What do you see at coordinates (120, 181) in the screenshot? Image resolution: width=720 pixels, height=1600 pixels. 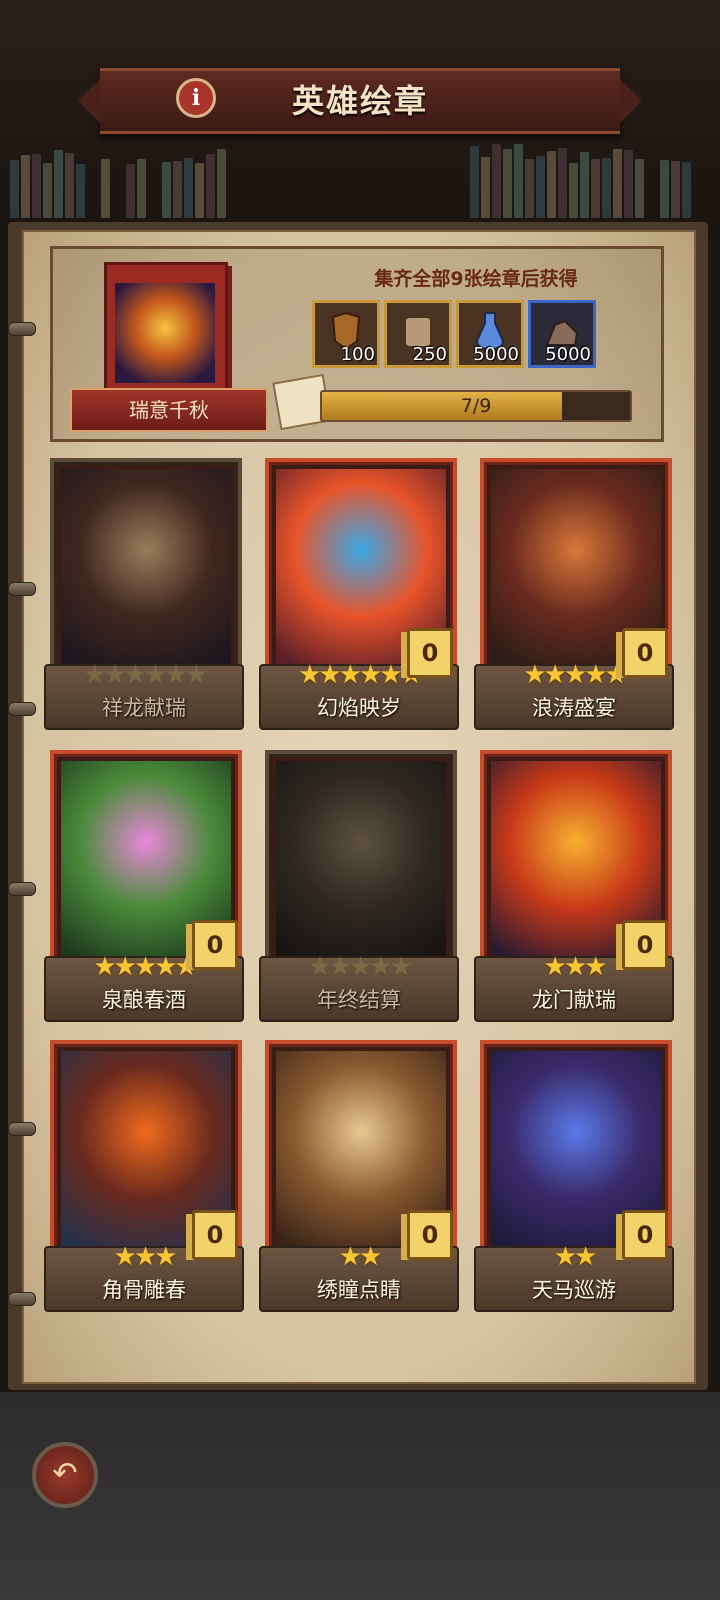 I see `bookshelf-left` at bounding box center [120, 181].